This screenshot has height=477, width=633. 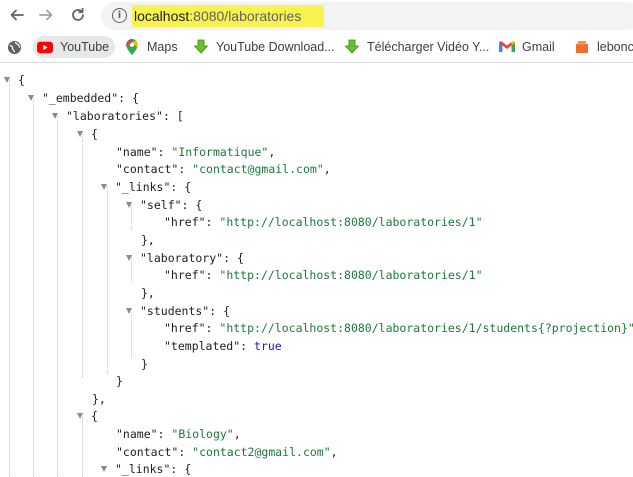 What do you see at coordinates (144, 364) in the screenshot?
I see `json-line-students-close: }` at bounding box center [144, 364].